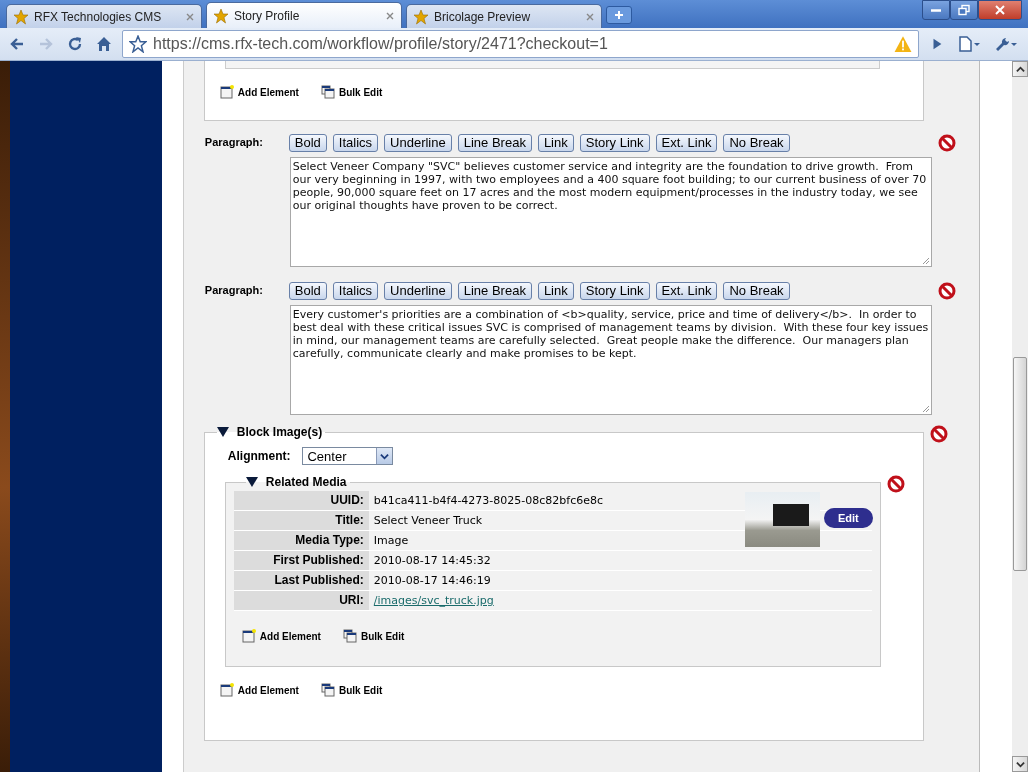  What do you see at coordinates (75, 44) in the screenshot?
I see `reload-icon` at bounding box center [75, 44].